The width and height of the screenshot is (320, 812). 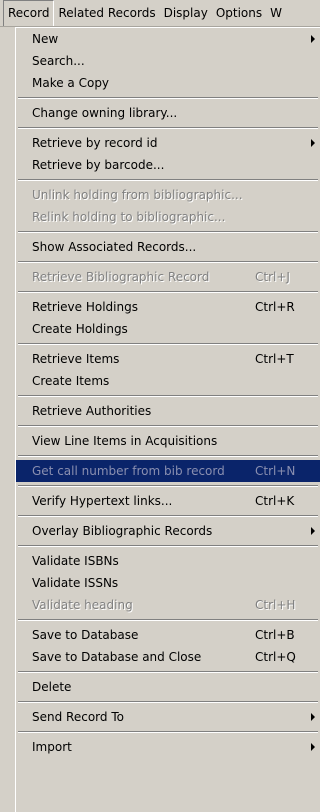 What do you see at coordinates (168, 39) in the screenshot?
I see `menu-item-new: New` at bounding box center [168, 39].